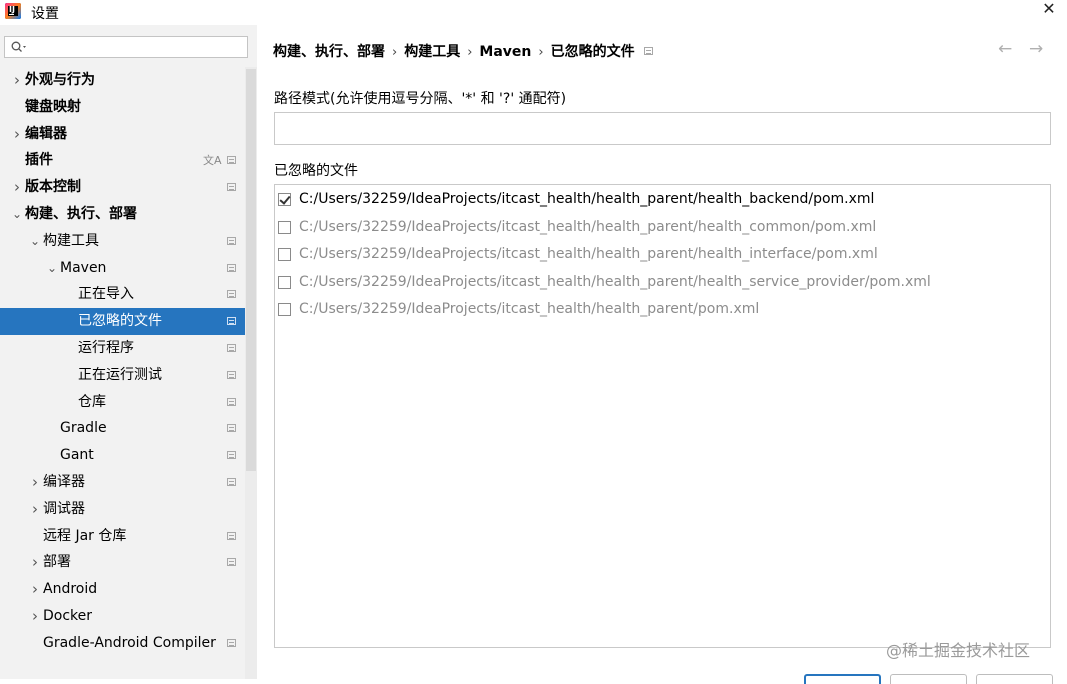 Image resolution: width=1067 pixels, height=684 pixels. What do you see at coordinates (120, 321) in the screenshot?
I see `sidebar-item-label: 已忽略的文件` at bounding box center [120, 321].